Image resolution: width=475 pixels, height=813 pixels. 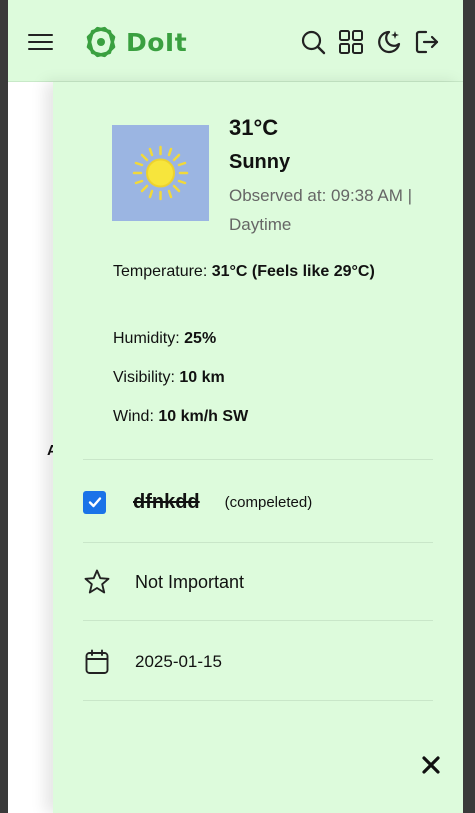 I want to click on stat-wind: Wind: 10 km/h SW, so click(x=258, y=416).